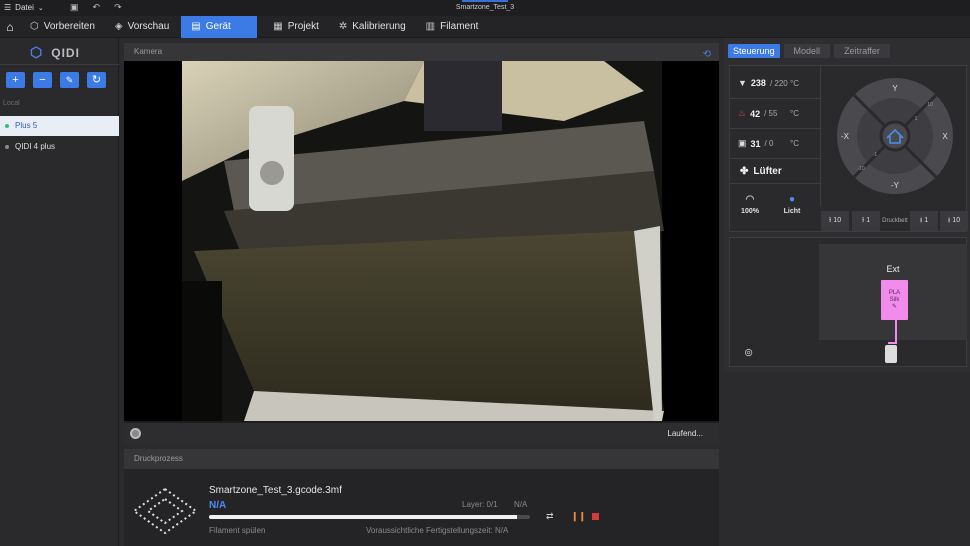  What do you see at coordinates (875, 155) in the screenshot?
I see `jog-step-minus-1: -1` at bounding box center [875, 155].